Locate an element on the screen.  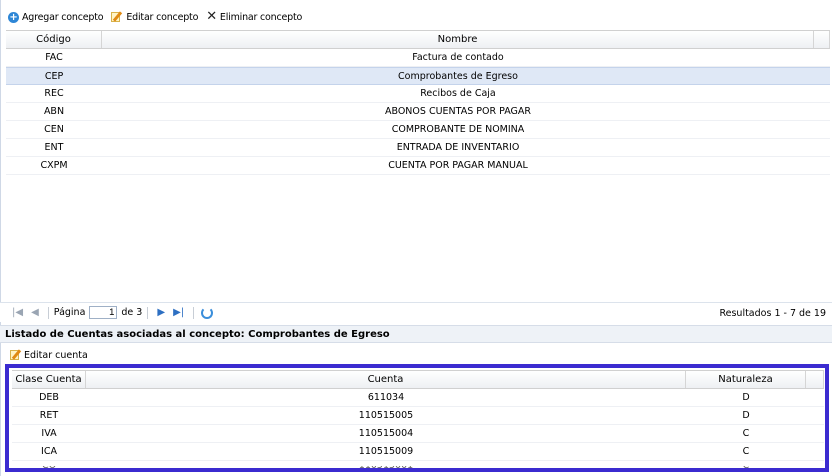
add-icon: + is located at coordinates (13, 17).